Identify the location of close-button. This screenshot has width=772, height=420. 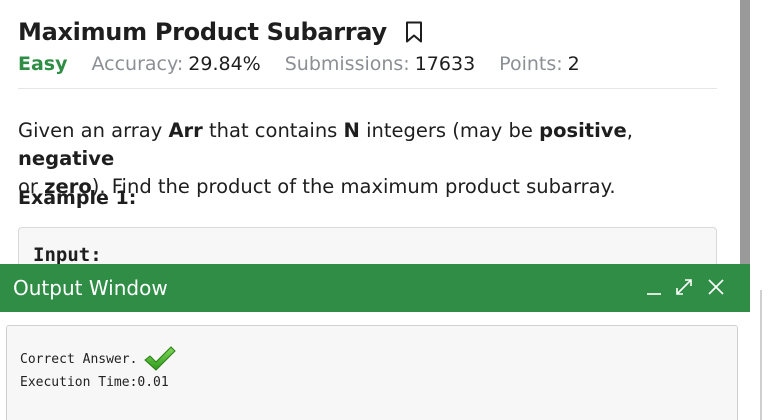
(716, 287).